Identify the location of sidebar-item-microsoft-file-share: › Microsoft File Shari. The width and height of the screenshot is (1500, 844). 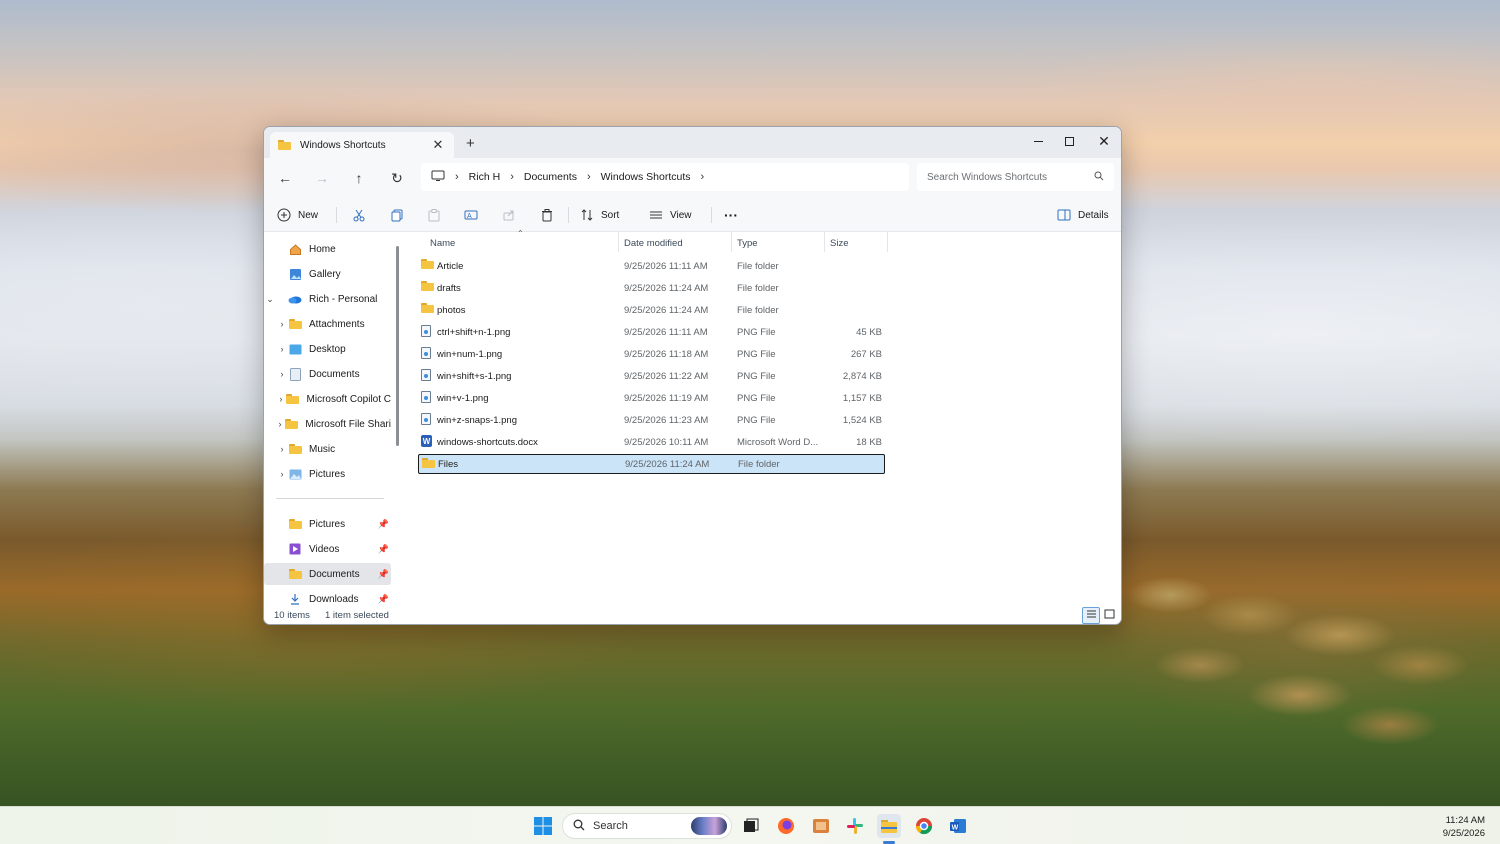
(327, 424).